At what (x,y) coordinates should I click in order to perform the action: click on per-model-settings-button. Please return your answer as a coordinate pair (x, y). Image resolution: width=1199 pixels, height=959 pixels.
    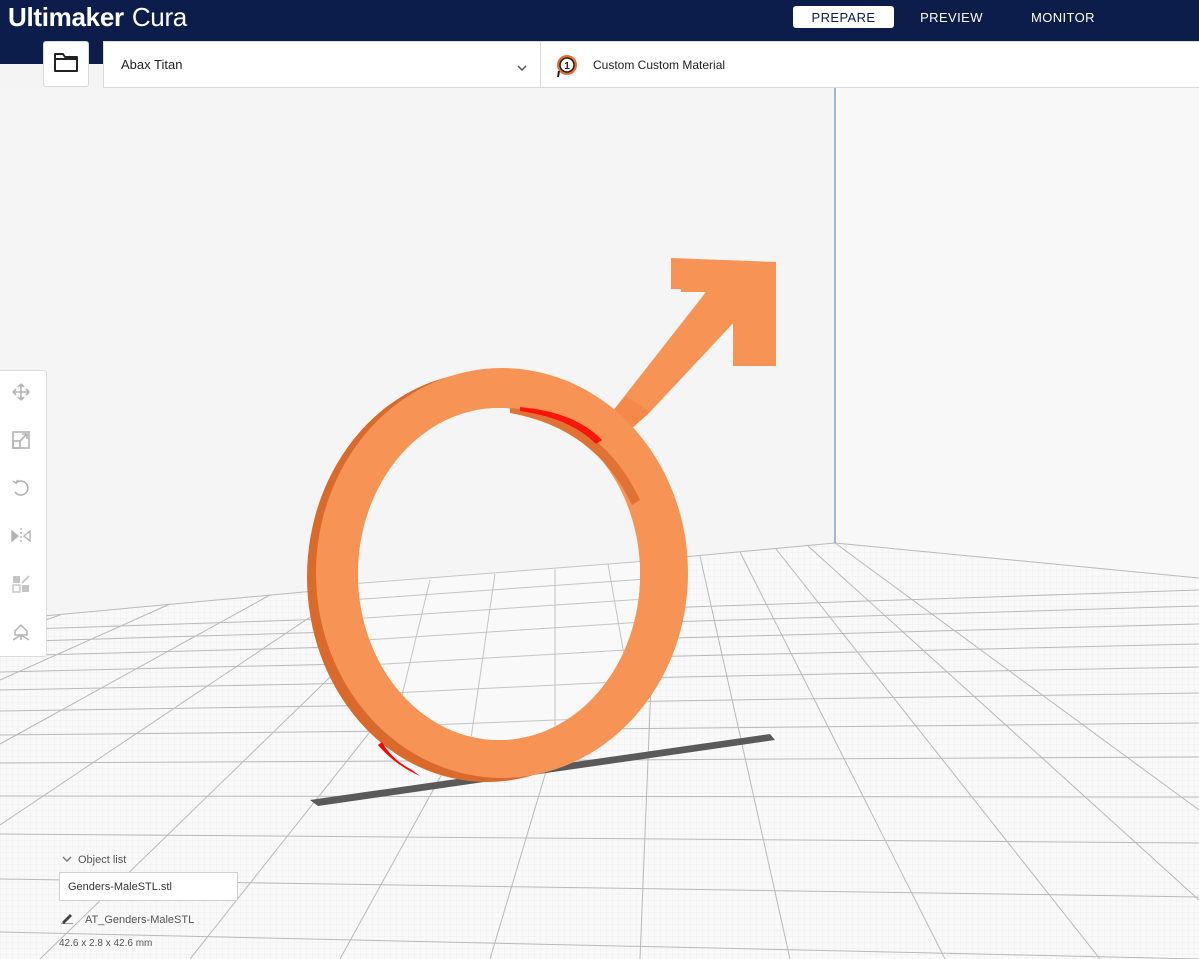
    Looking at the image, I should click on (21, 586).